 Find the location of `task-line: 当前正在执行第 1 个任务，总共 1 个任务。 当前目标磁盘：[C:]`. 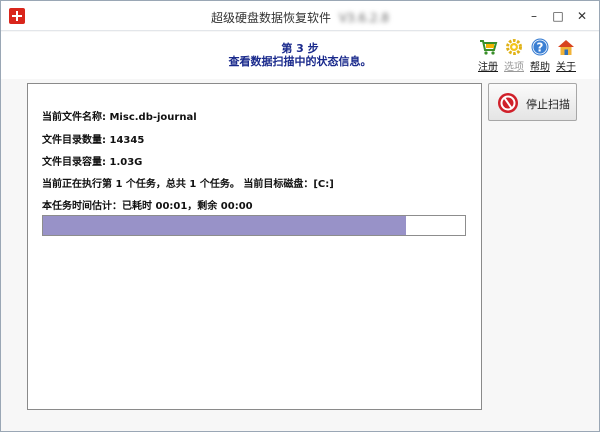

task-line: 当前正在执行第 1 个任务，总共 1 个任务。 当前目标磁盘：[C:] is located at coordinates (188, 184).